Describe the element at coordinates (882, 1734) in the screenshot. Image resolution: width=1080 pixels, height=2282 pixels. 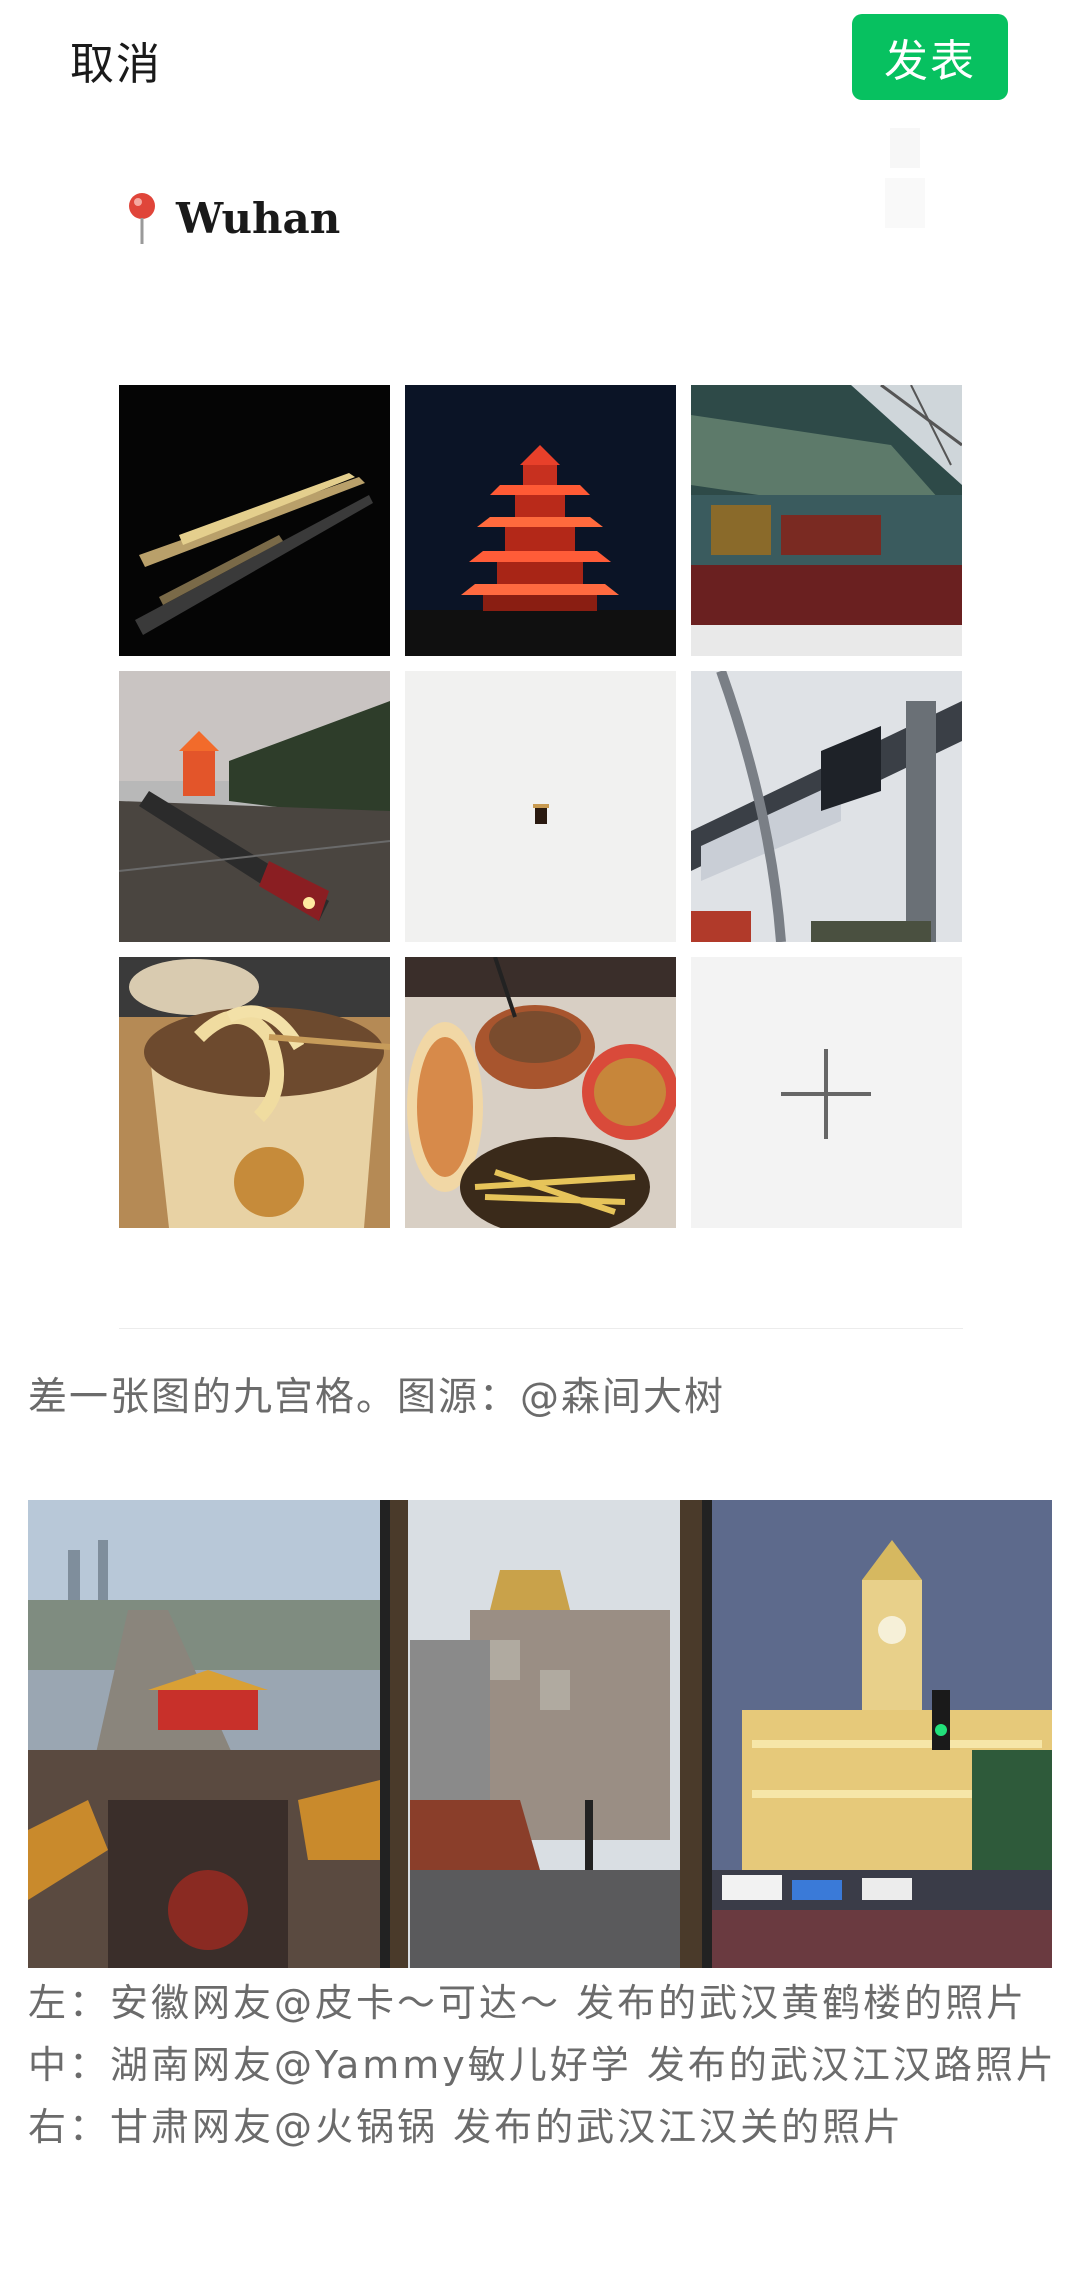
I see `photo-jianghan-customs` at that location.